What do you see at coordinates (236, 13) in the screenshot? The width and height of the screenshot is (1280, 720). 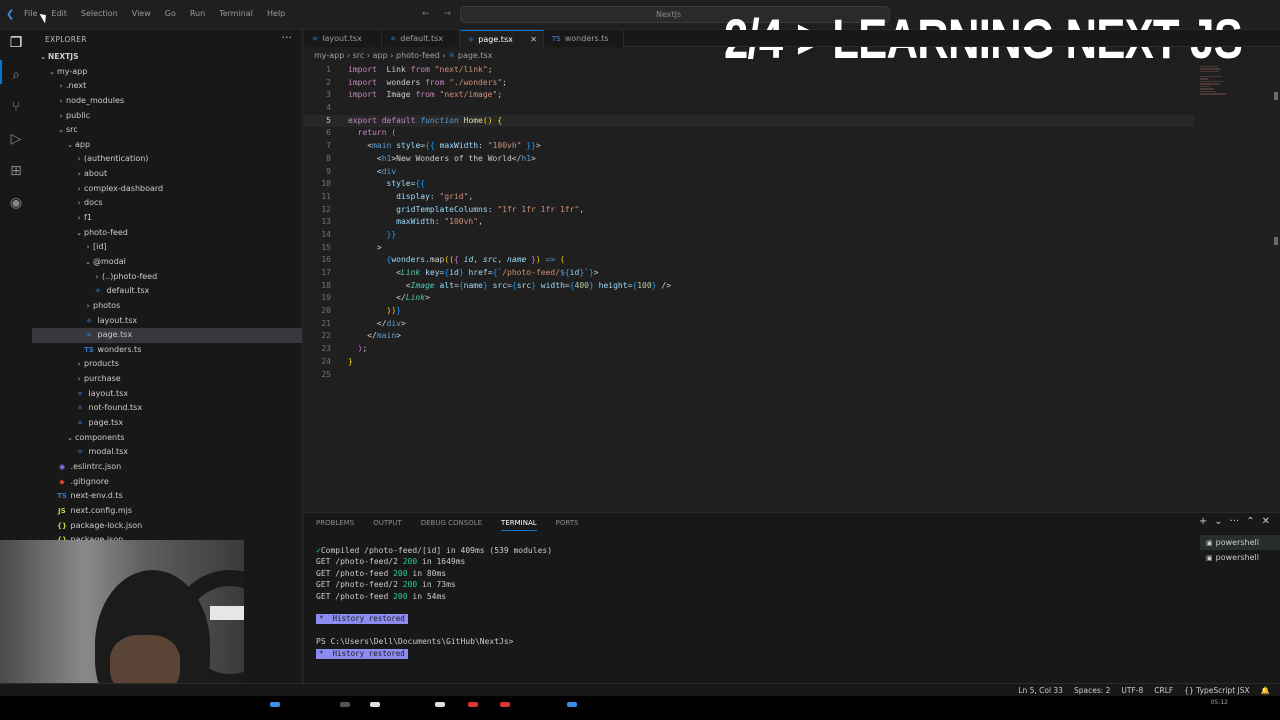 I see `menu-terminal: Terminal` at bounding box center [236, 13].